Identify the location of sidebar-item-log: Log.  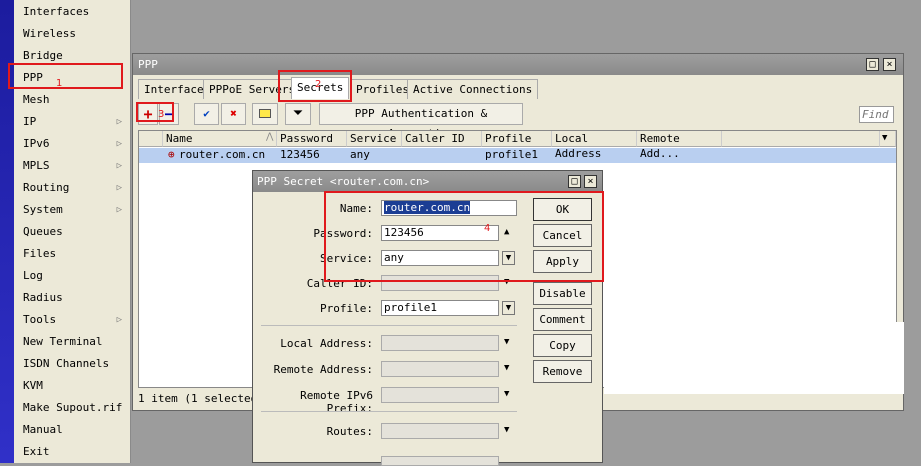
(72, 276).